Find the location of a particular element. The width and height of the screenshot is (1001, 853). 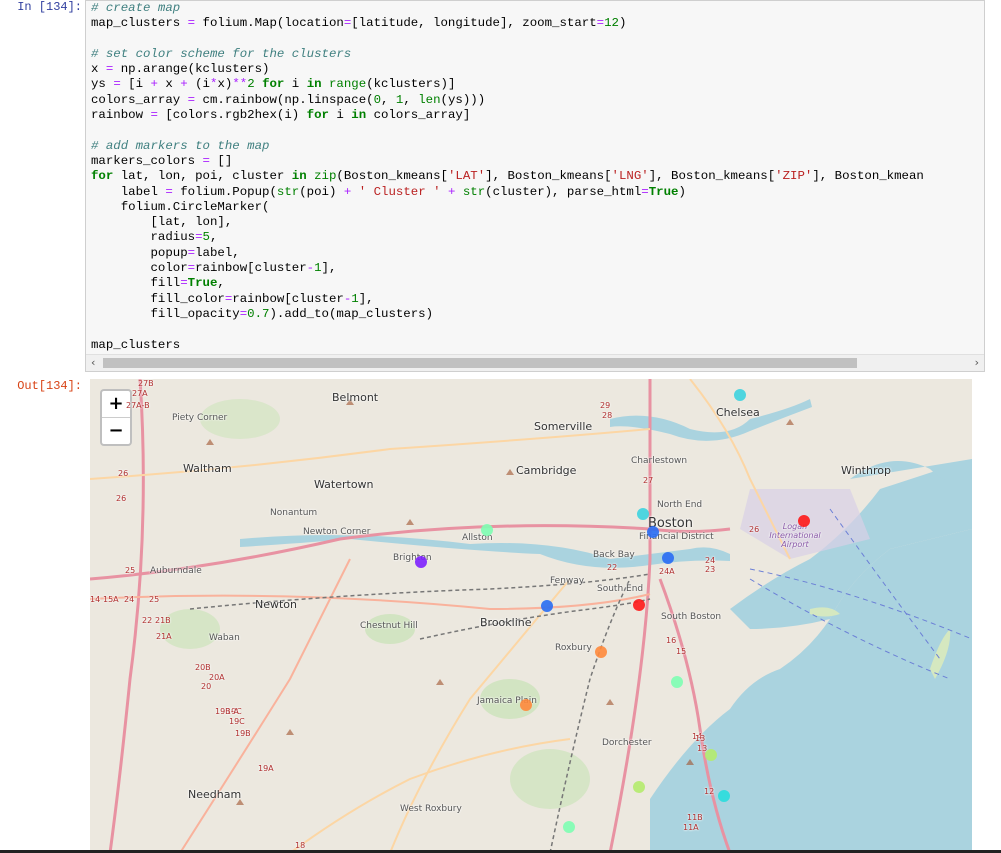

scroll-left-icon: ‹ is located at coordinates (93, 363).